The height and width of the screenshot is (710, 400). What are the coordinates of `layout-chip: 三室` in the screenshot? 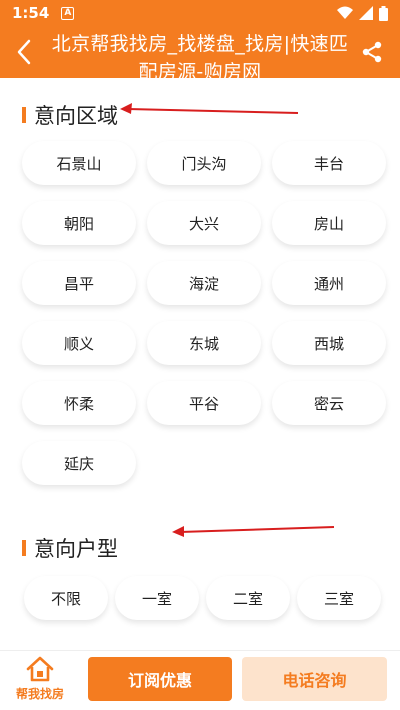 It's located at (339, 598).